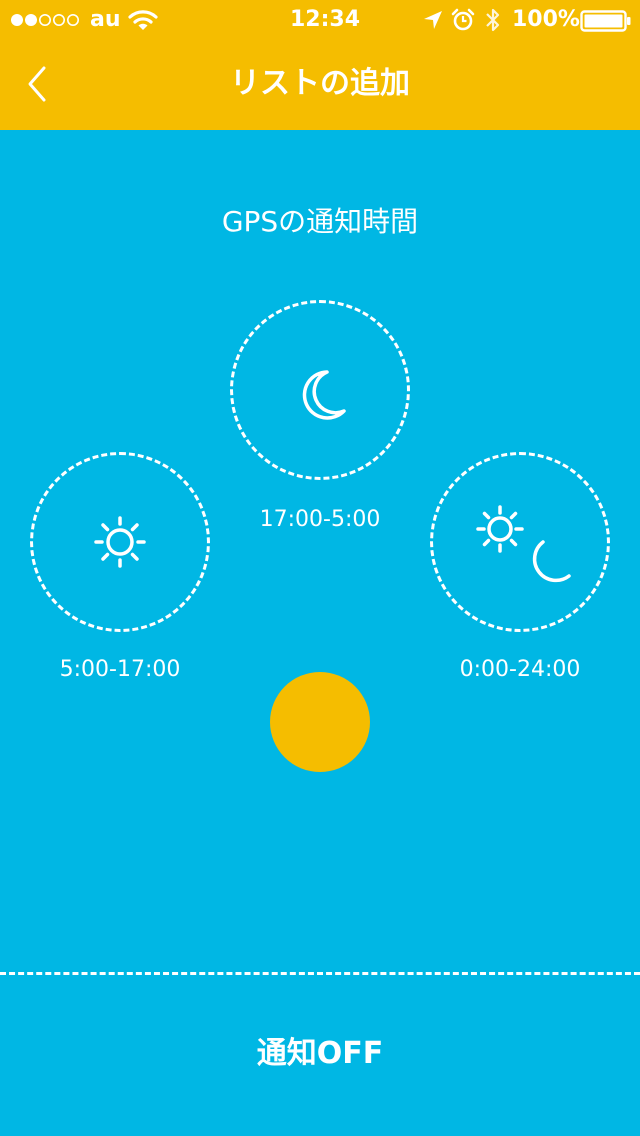  I want to click on navigation-bar: リストの追加, so click(320, 85).